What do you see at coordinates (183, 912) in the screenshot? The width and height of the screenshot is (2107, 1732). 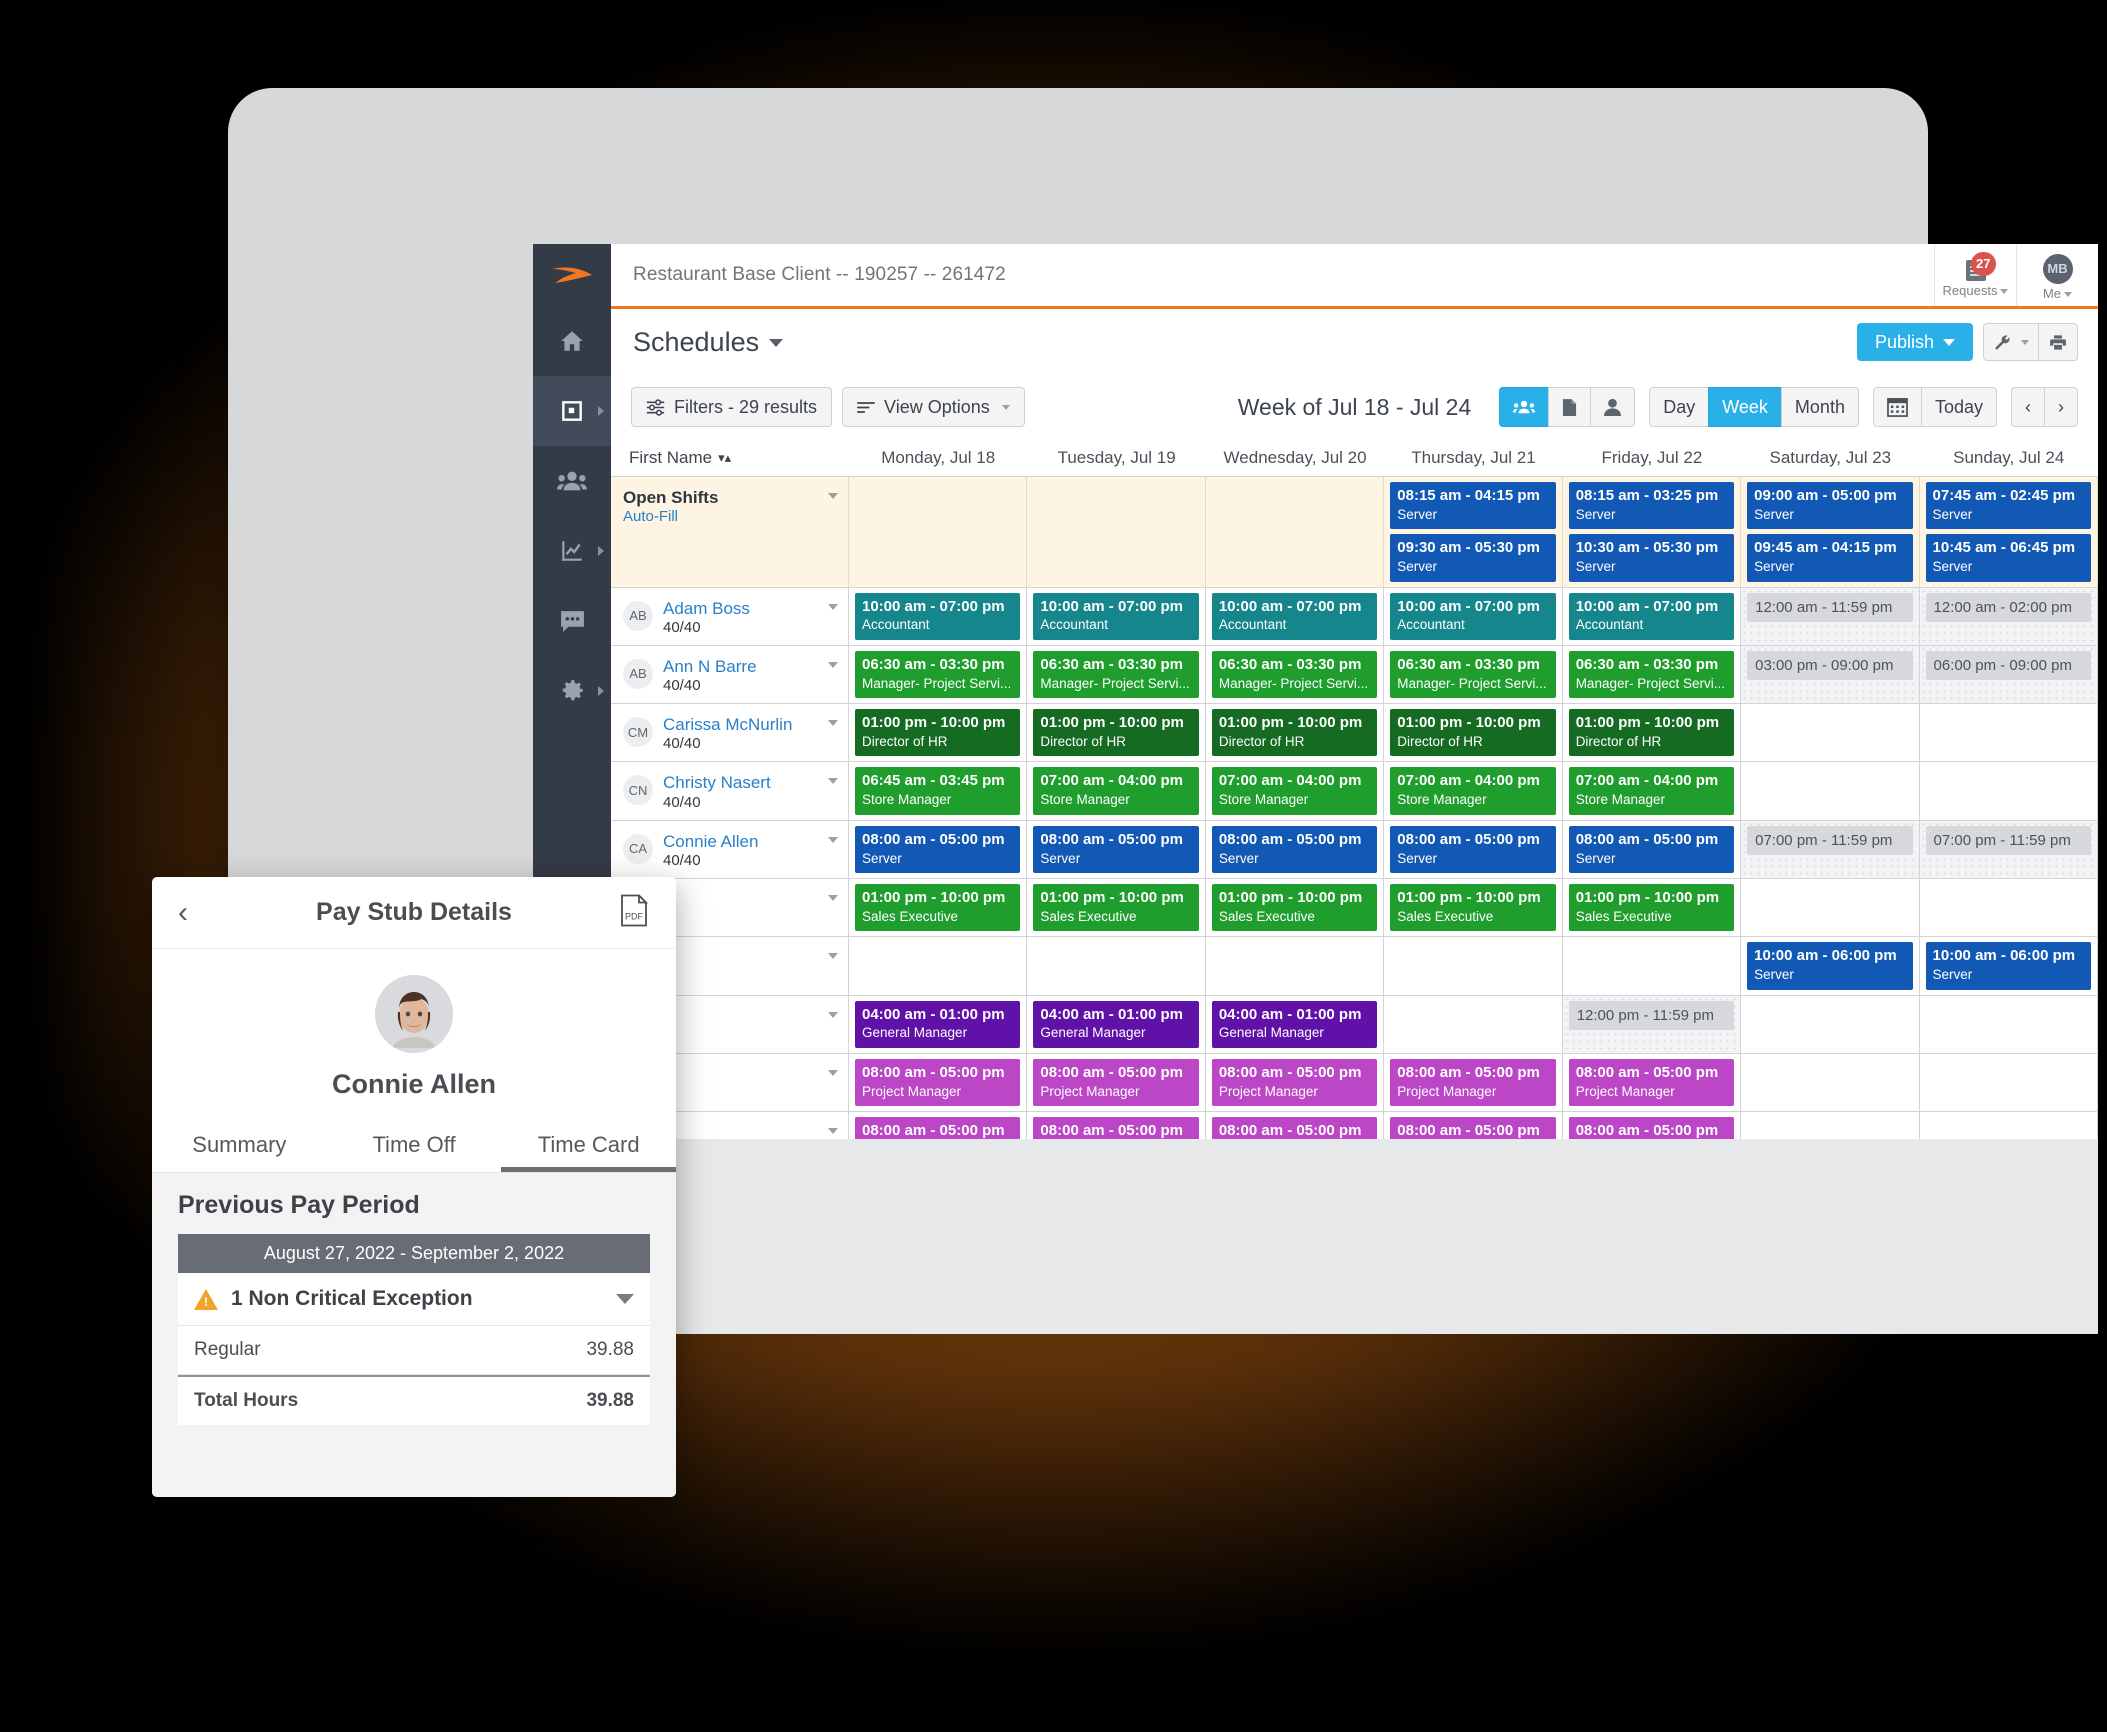 I see `back-button: ‹` at bounding box center [183, 912].